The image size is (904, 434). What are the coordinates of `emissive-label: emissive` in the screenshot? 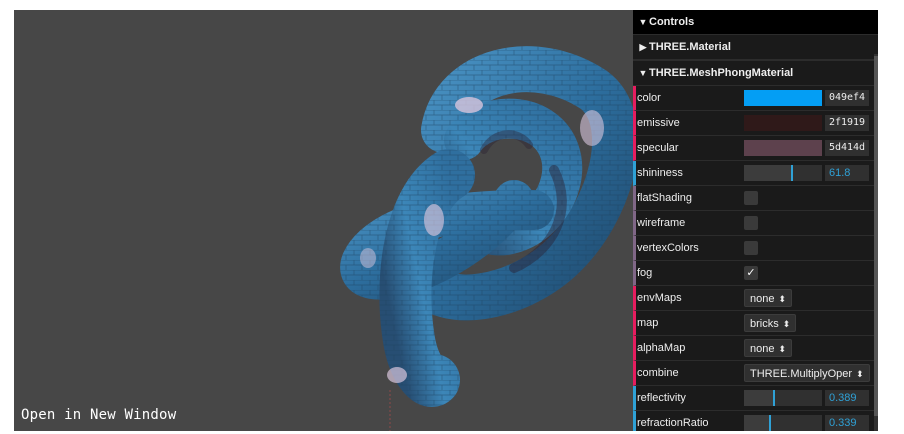 It's located at (658, 123).